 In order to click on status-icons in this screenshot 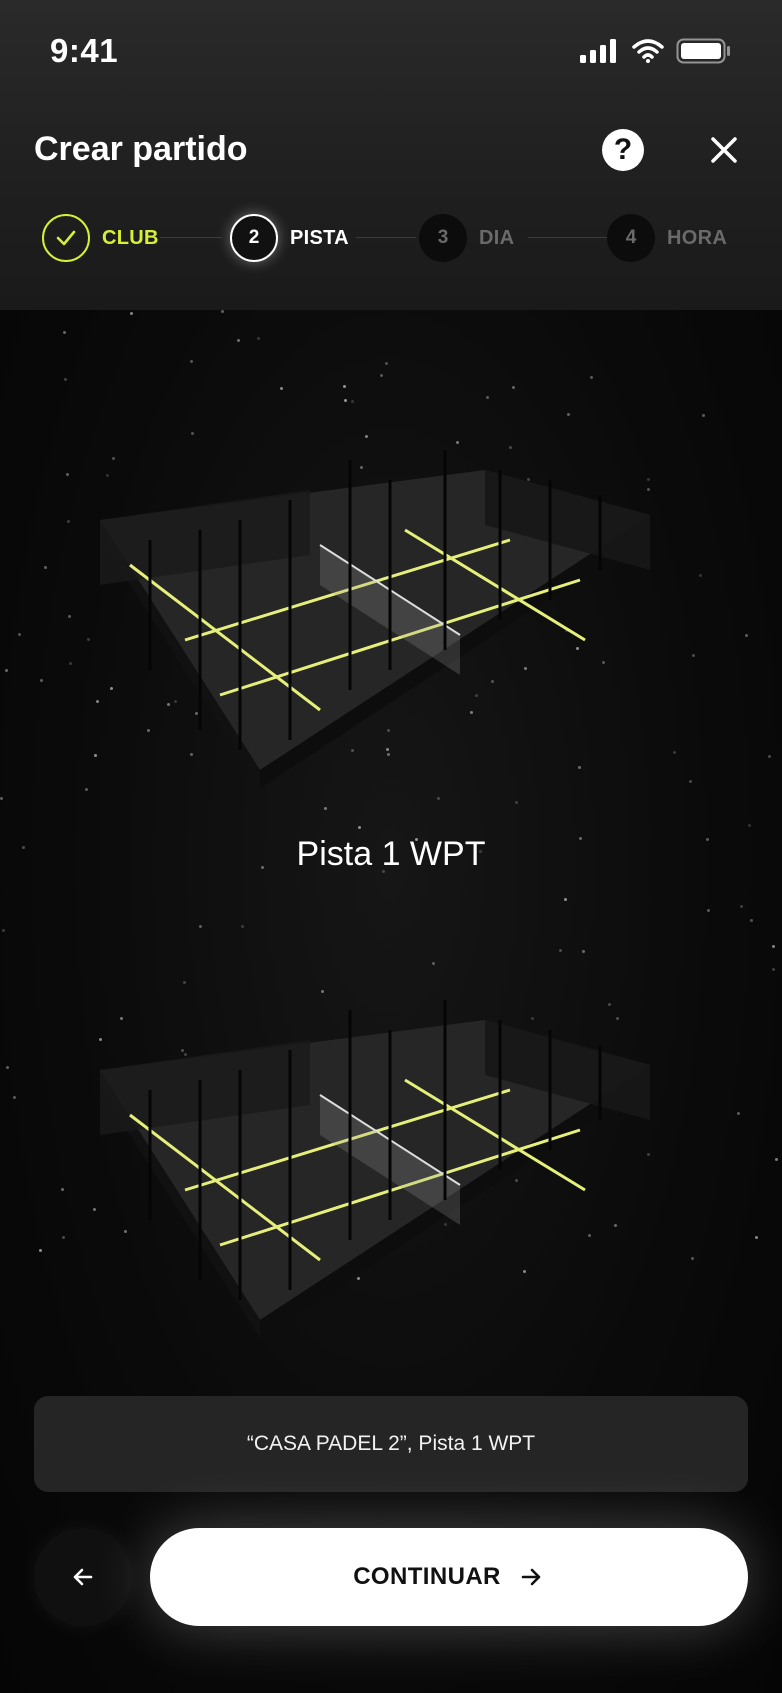, I will do `click(656, 51)`.